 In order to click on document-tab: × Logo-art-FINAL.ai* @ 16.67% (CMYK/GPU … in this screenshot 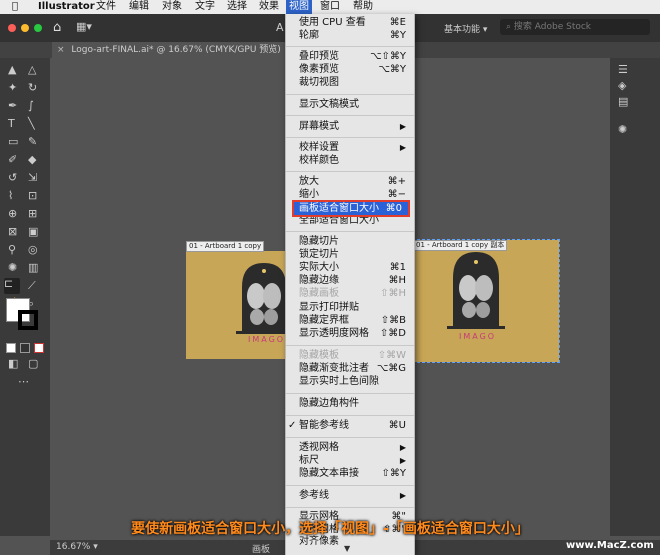, I will do `click(172, 50)`.